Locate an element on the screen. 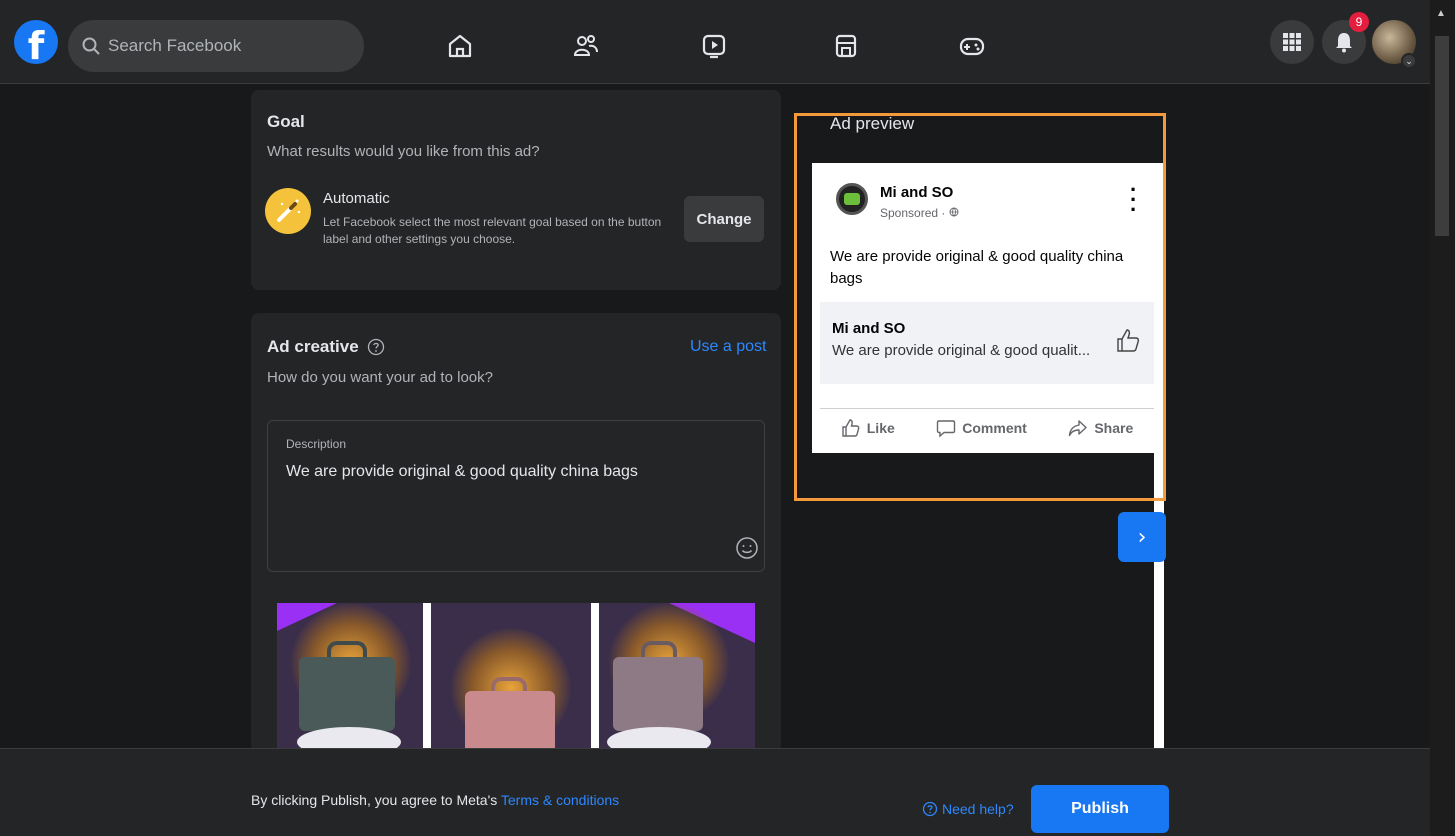 This screenshot has height=836, width=1455. change-goal-button: Change is located at coordinates (724, 219).